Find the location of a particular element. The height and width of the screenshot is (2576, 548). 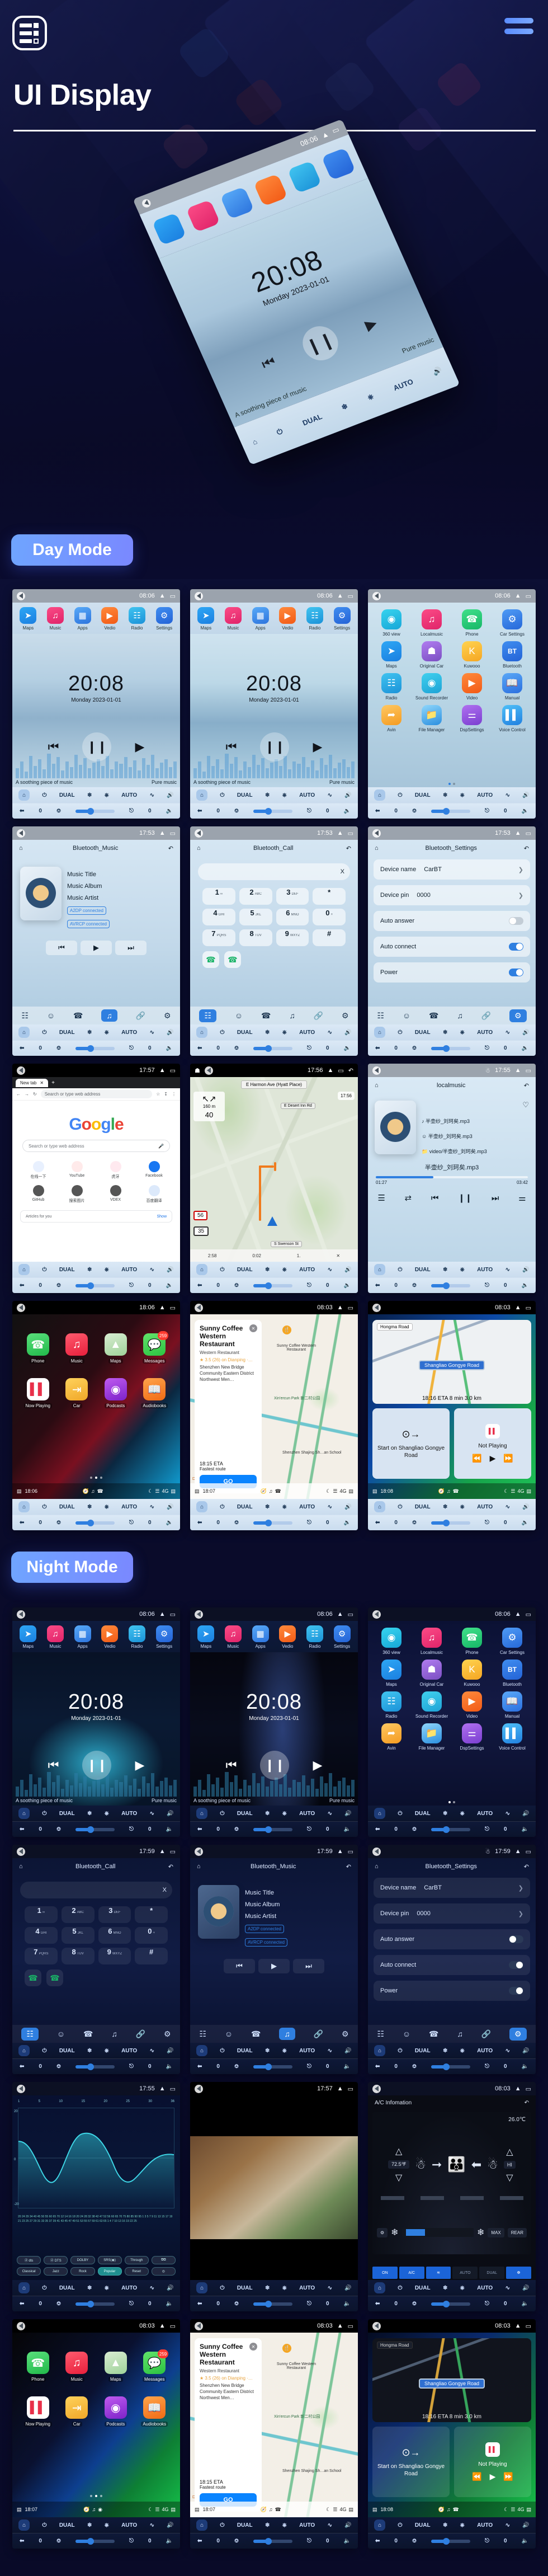

siri-icon: ◉ is located at coordinates (100, 2510).